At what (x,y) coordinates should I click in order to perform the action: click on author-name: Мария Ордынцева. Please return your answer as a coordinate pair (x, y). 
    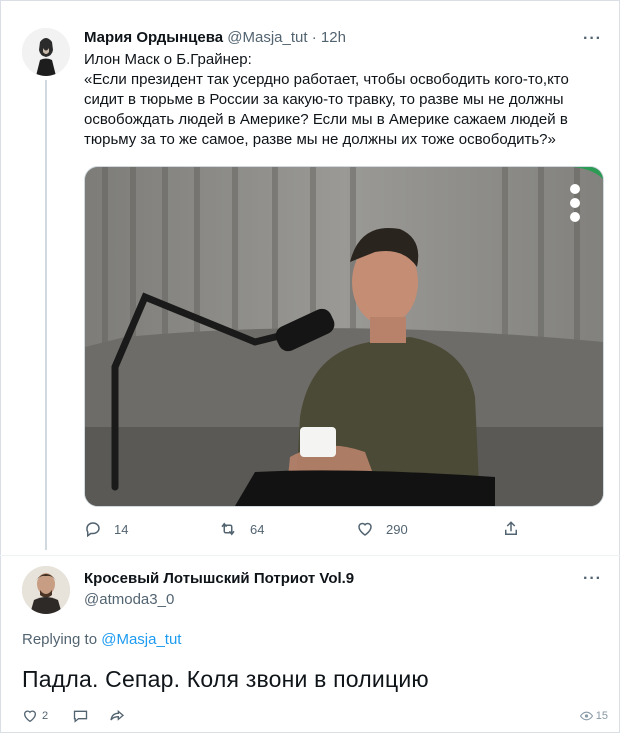
    Looking at the image, I should click on (153, 37).